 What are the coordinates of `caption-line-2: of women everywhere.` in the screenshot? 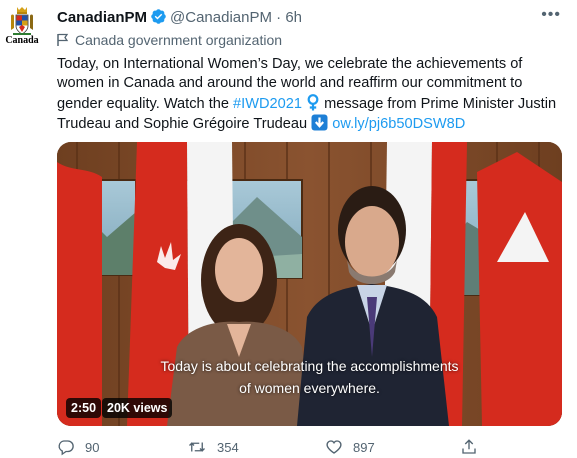 It's located at (309, 388).